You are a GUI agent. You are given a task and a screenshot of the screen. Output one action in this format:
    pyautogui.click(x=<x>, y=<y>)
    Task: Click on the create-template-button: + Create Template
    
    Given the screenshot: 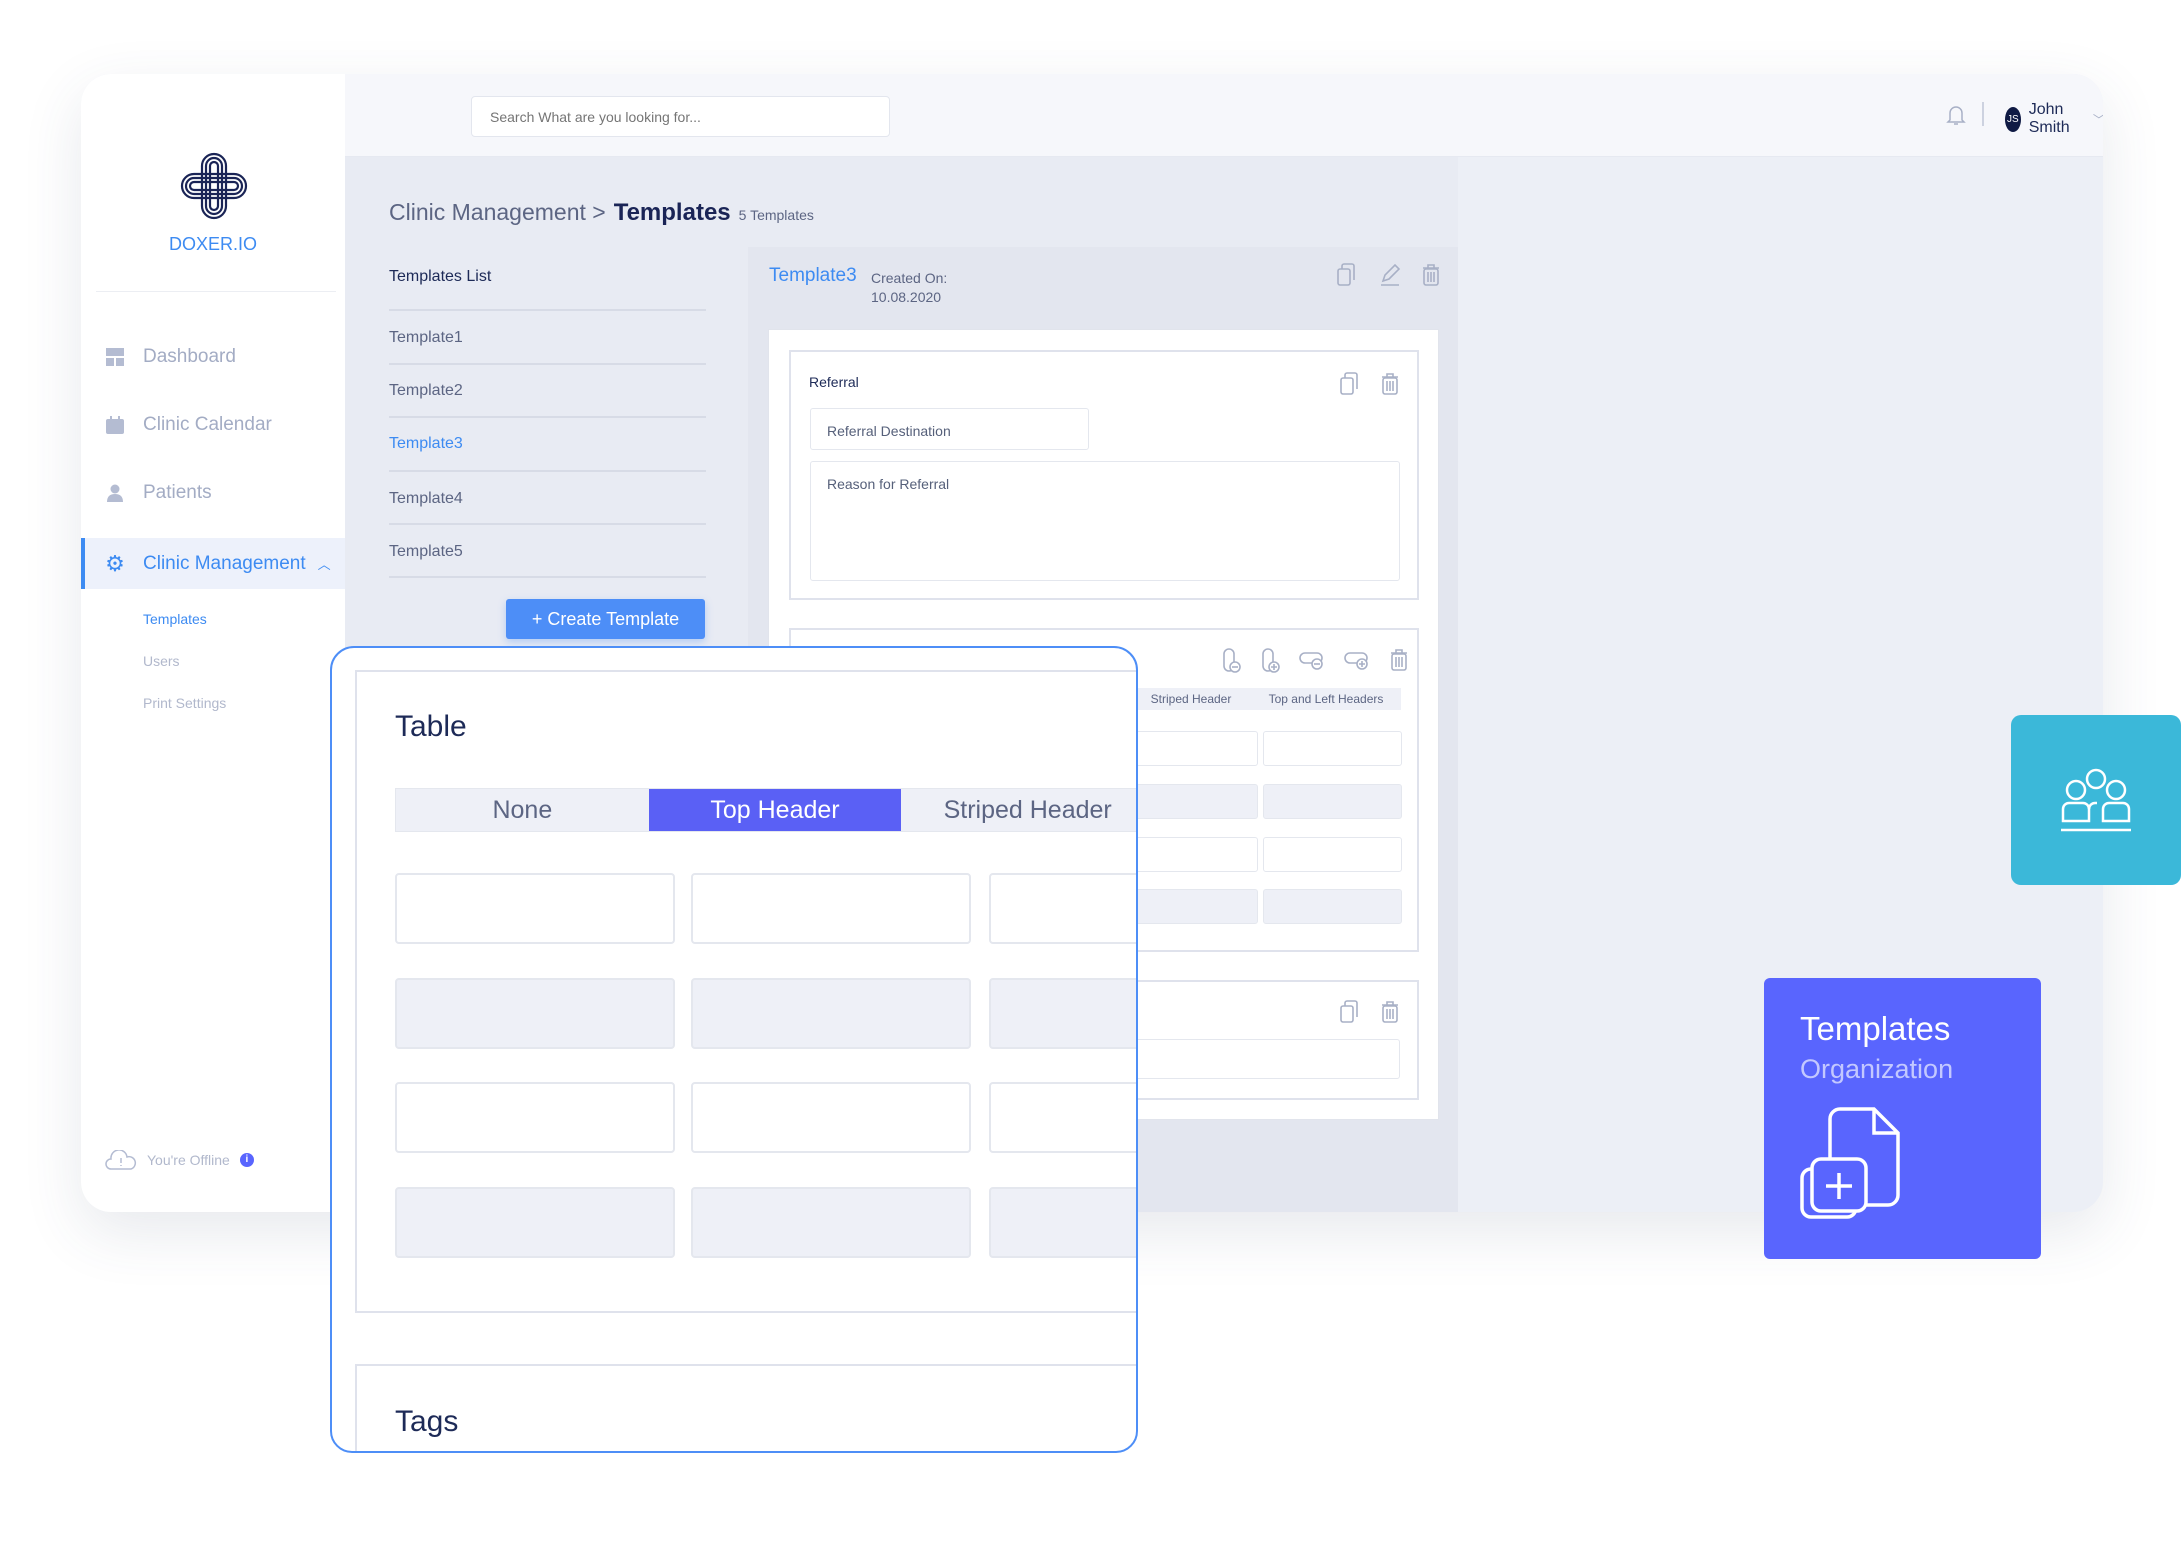 What is the action you would take?
    pyautogui.click(x=605, y=619)
    